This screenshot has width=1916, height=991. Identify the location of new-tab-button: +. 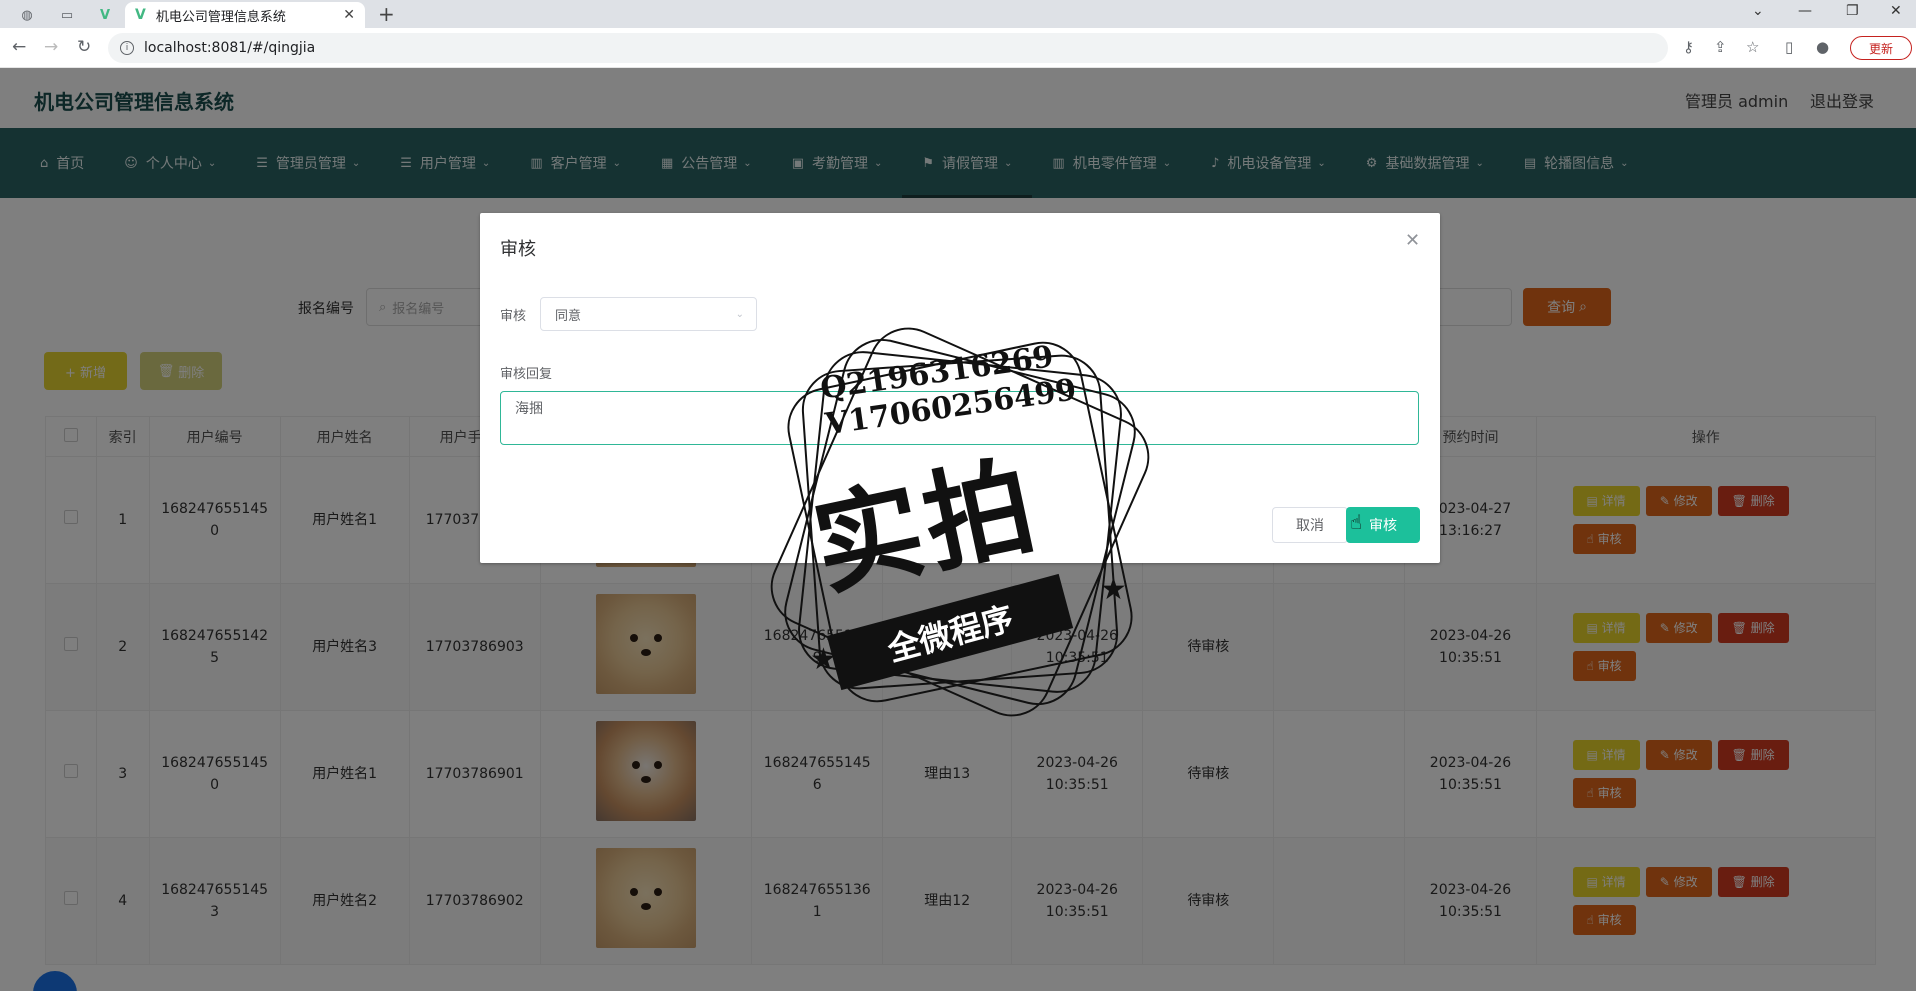
(386, 14).